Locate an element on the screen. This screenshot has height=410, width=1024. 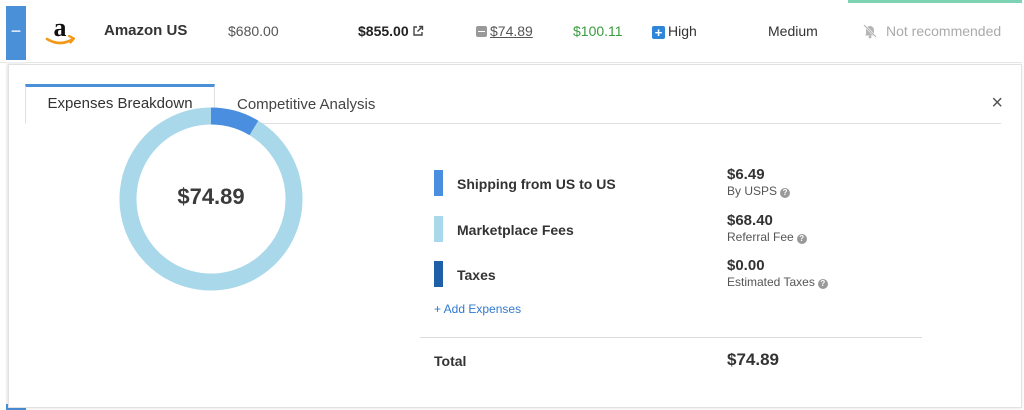
expense-sub-text: By USPS is located at coordinates (752, 191).